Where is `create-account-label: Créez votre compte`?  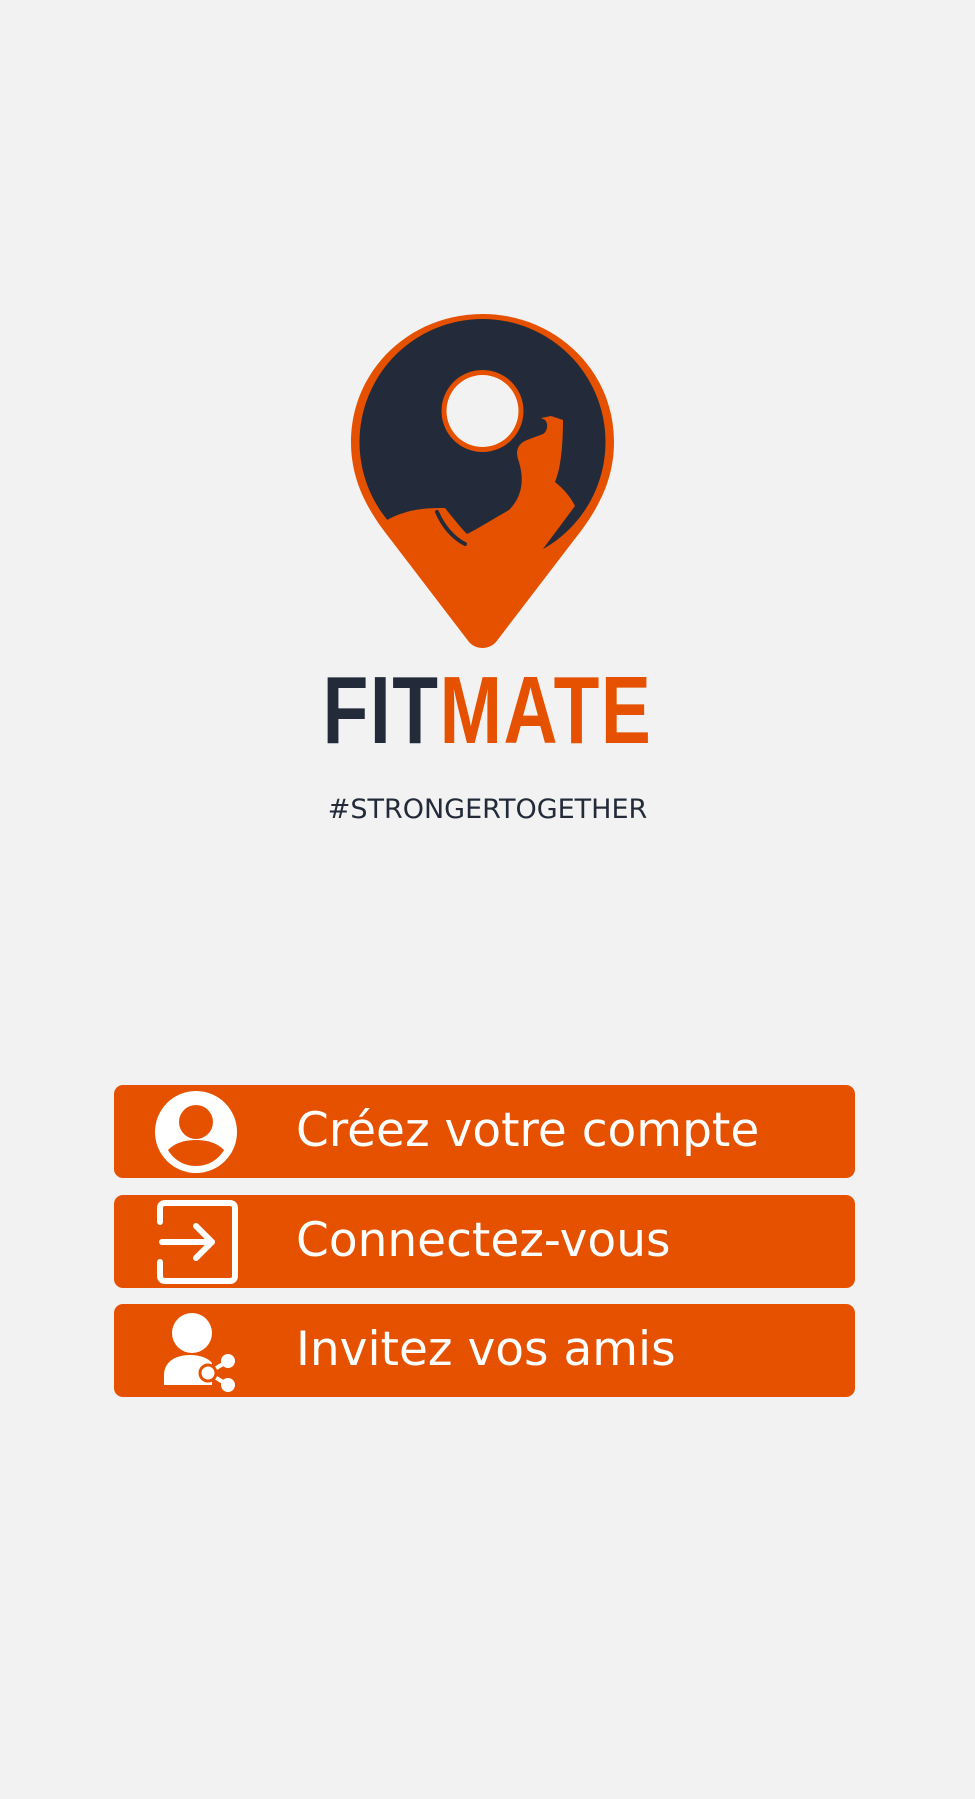
create-account-label: Créez votre compte is located at coordinates (528, 1130).